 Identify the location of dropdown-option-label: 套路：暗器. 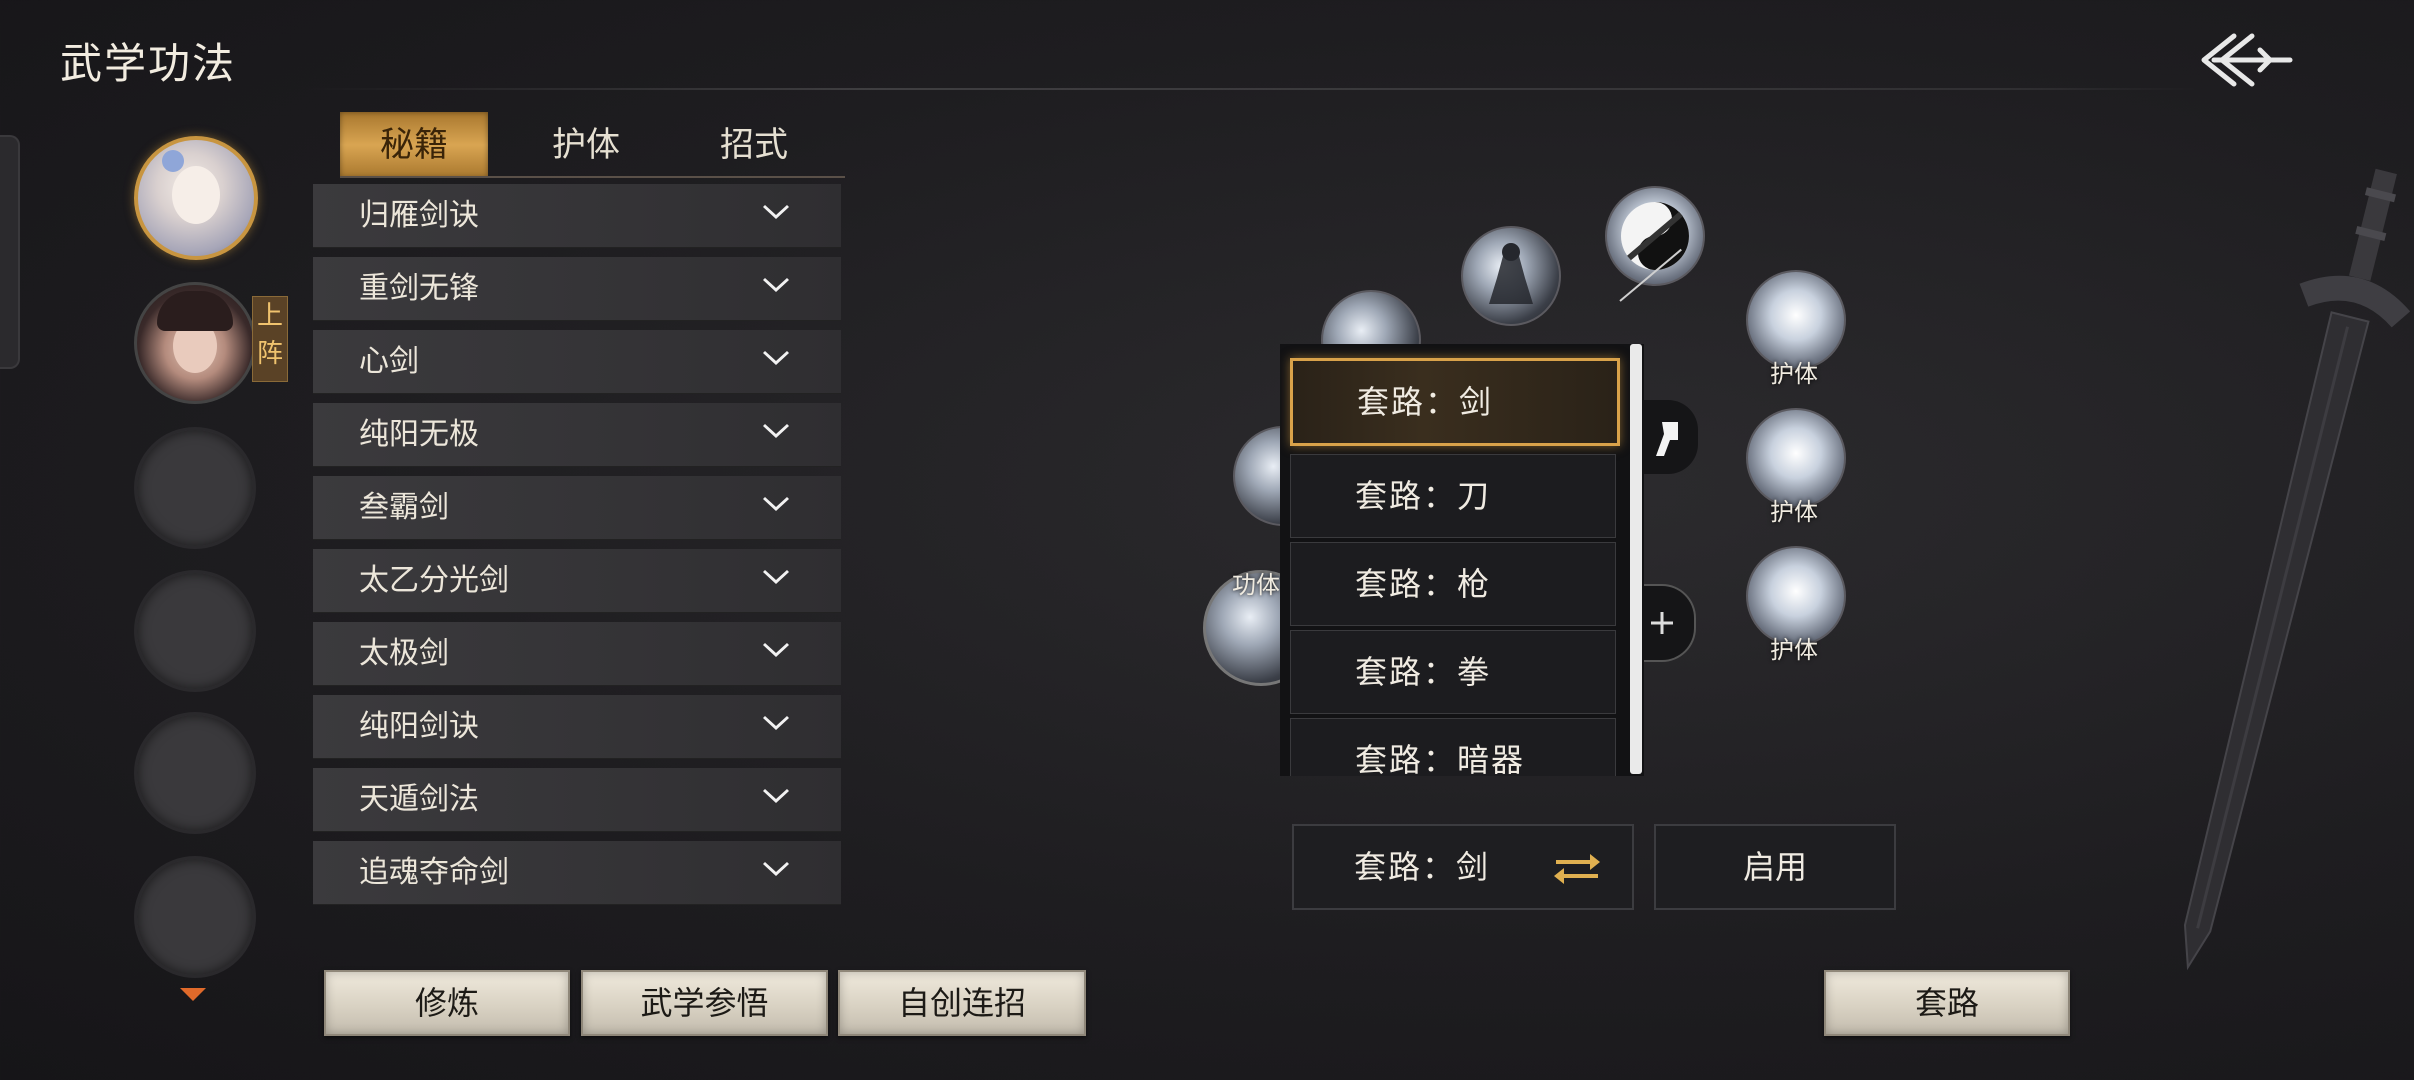
(1440, 758).